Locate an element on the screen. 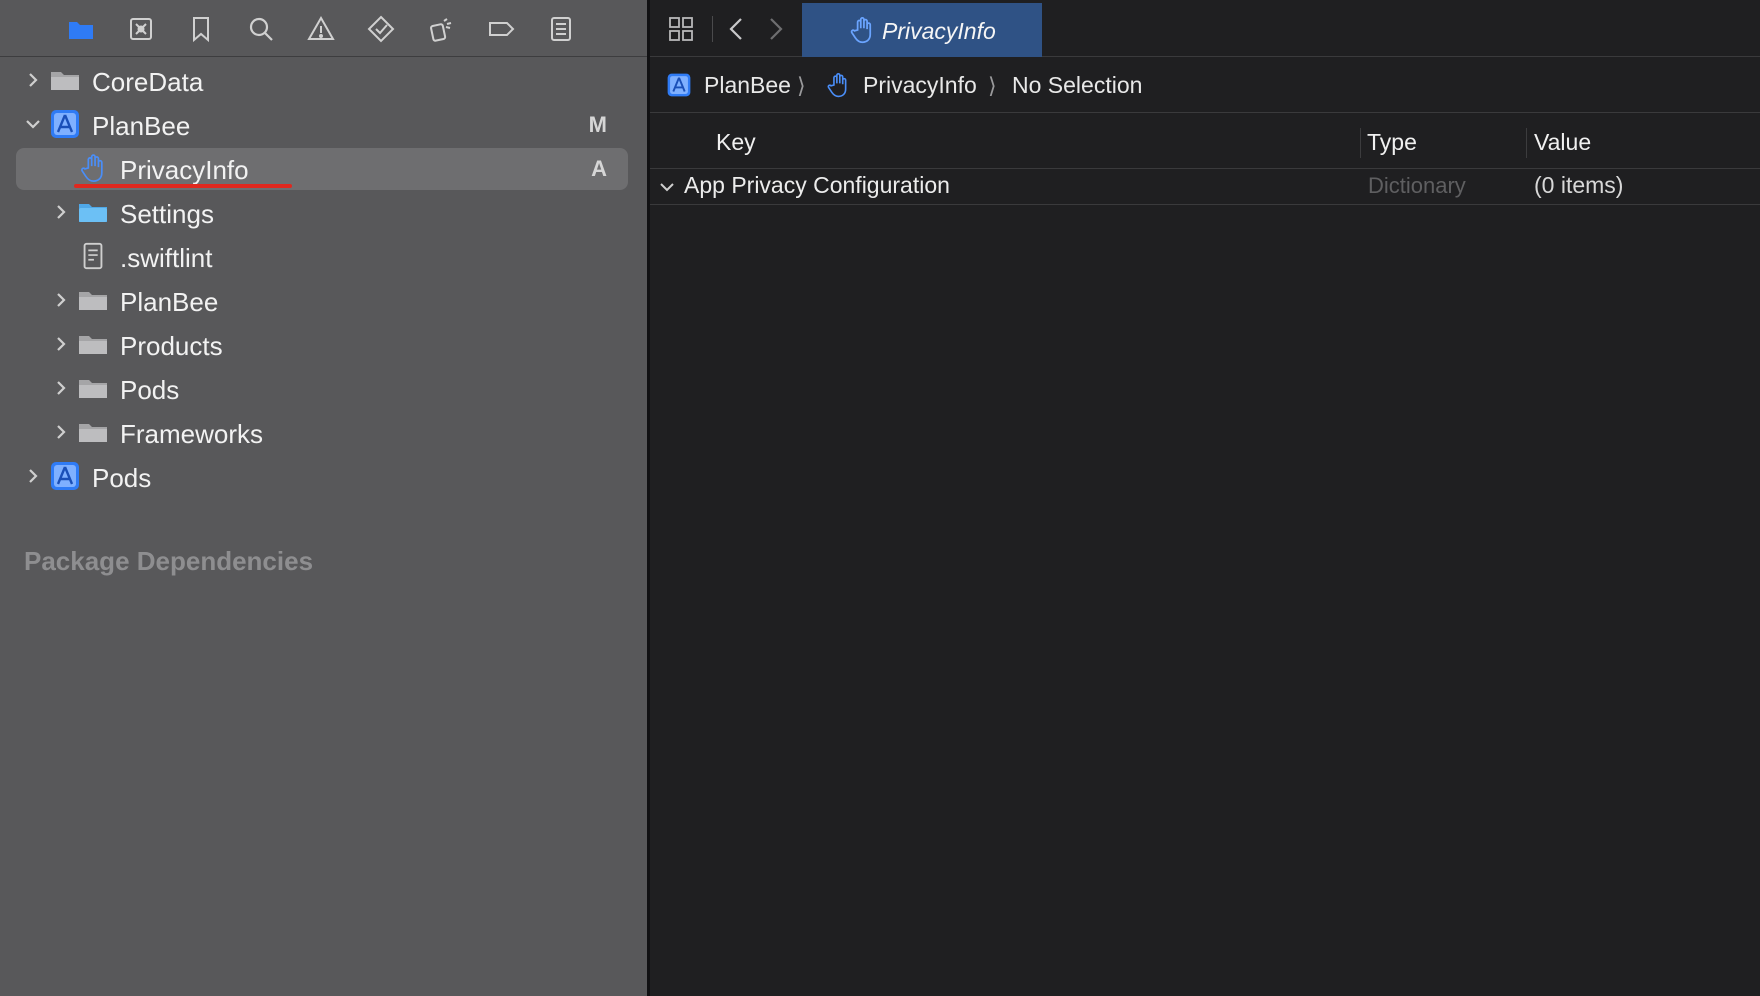 The height and width of the screenshot is (996, 1760). plist-header: Key Type Value is located at coordinates (1205, 146).